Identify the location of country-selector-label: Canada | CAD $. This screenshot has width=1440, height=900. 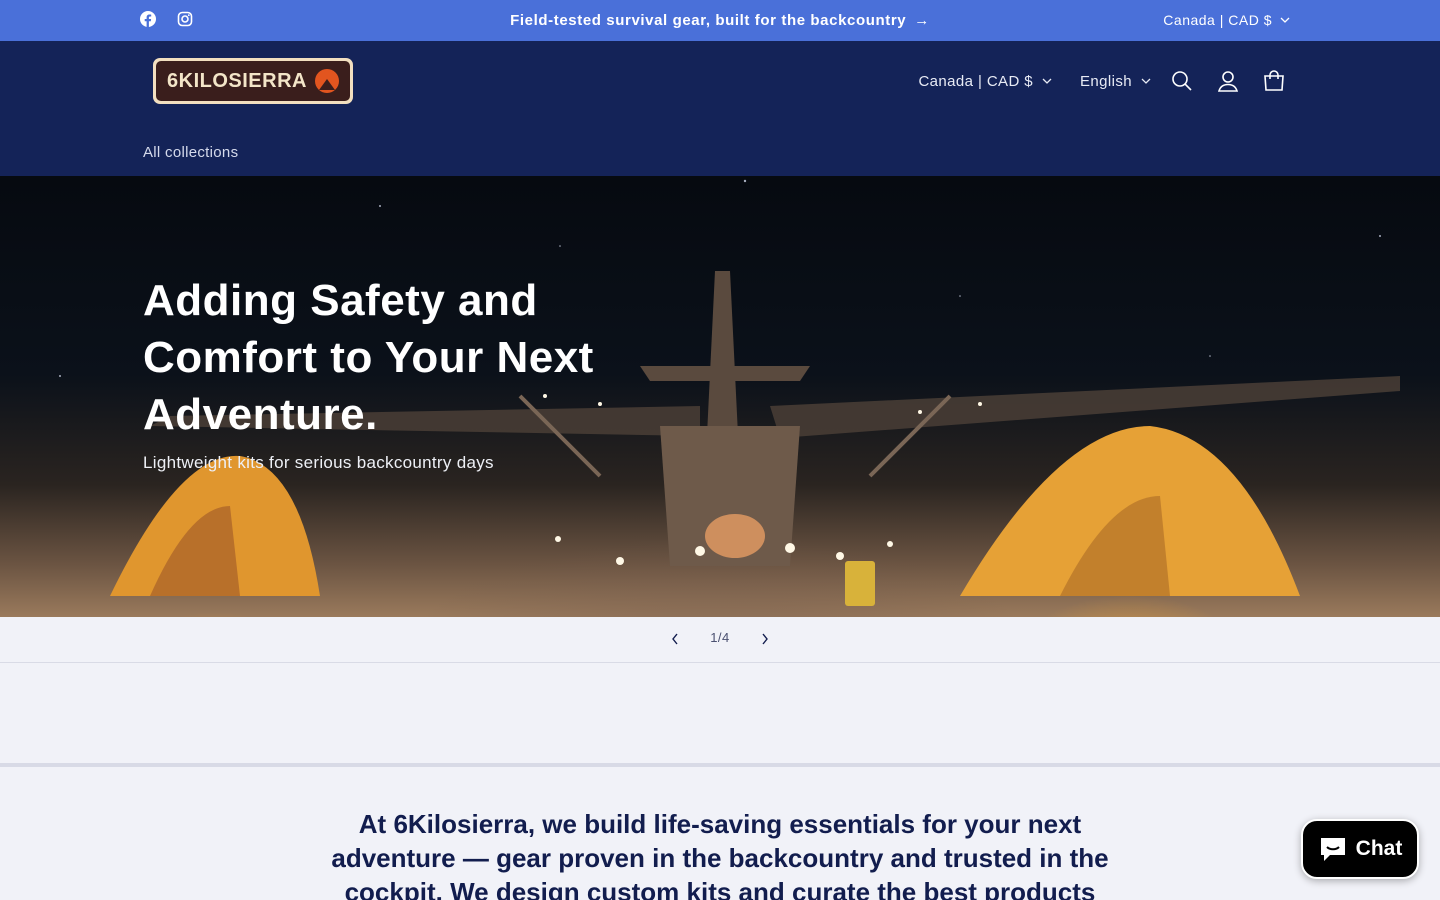
(975, 81).